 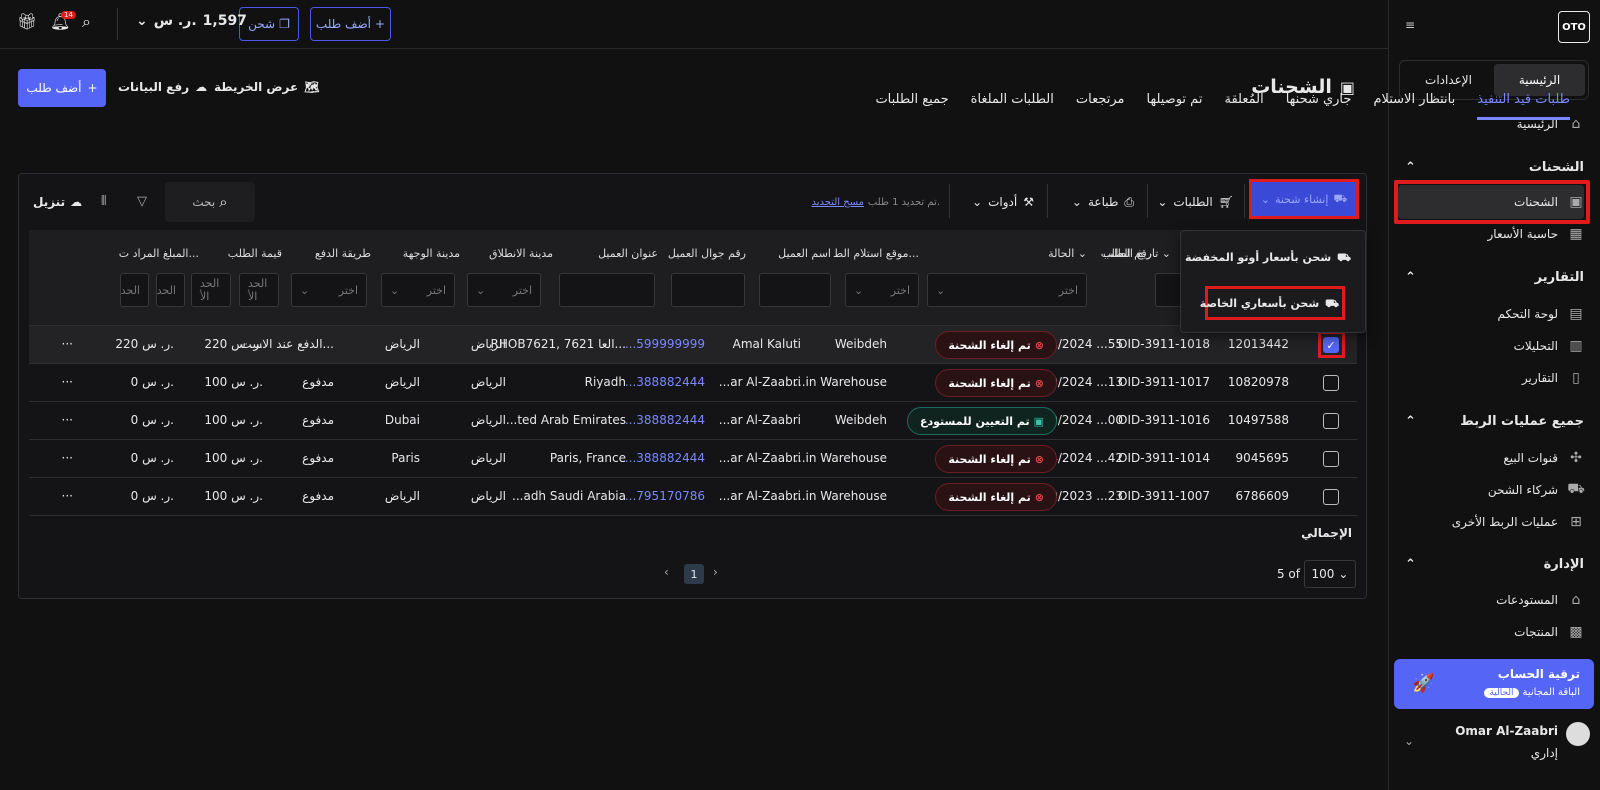 What do you see at coordinates (1007, 290) in the screenshot?
I see `status-filter: اختر ⌄` at bounding box center [1007, 290].